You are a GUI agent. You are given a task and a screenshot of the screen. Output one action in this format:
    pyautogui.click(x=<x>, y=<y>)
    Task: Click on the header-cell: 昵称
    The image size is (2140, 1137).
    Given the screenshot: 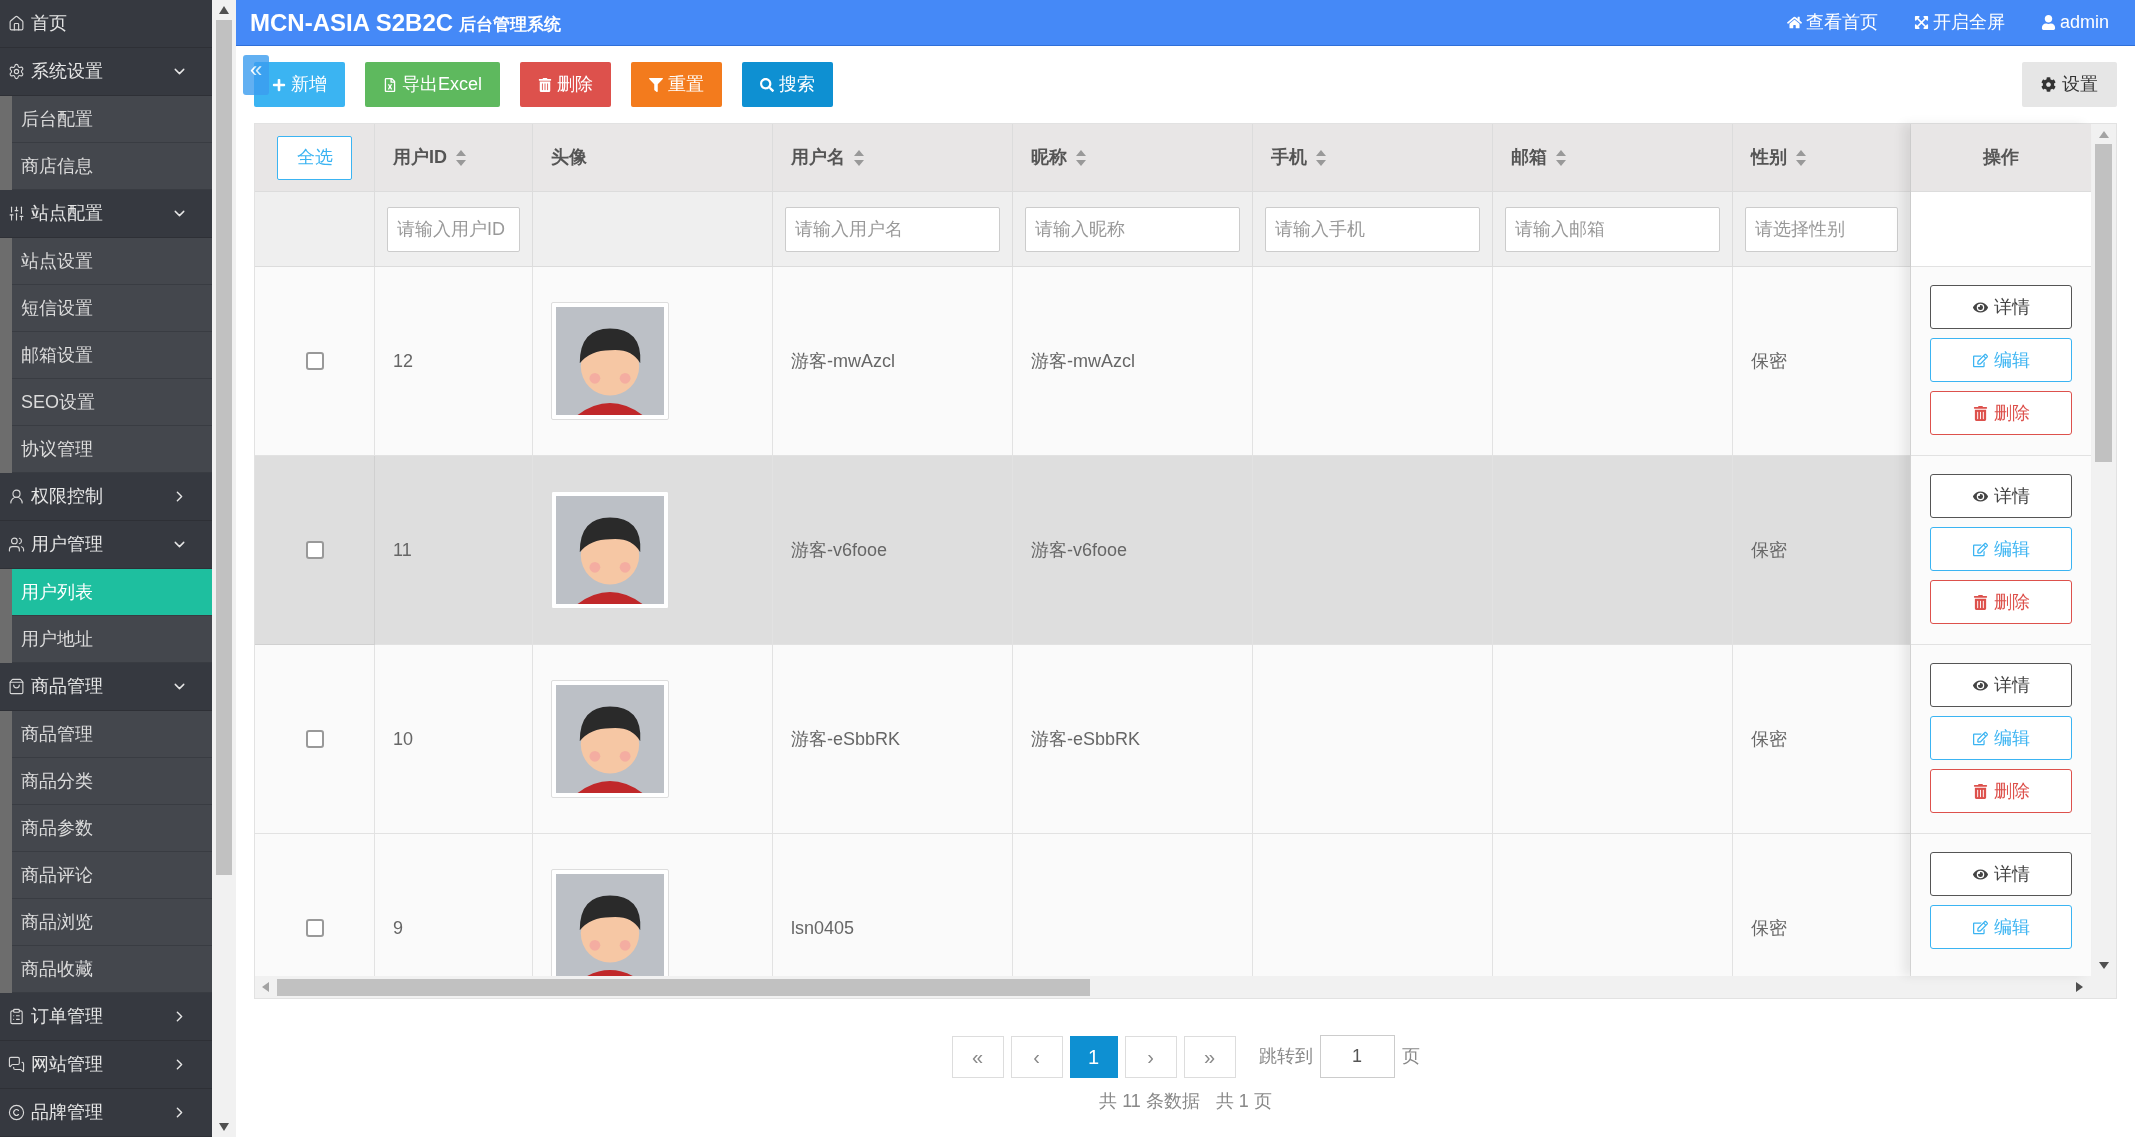 What is the action you would take?
    pyautogui.click(x=1133, y=158)
    